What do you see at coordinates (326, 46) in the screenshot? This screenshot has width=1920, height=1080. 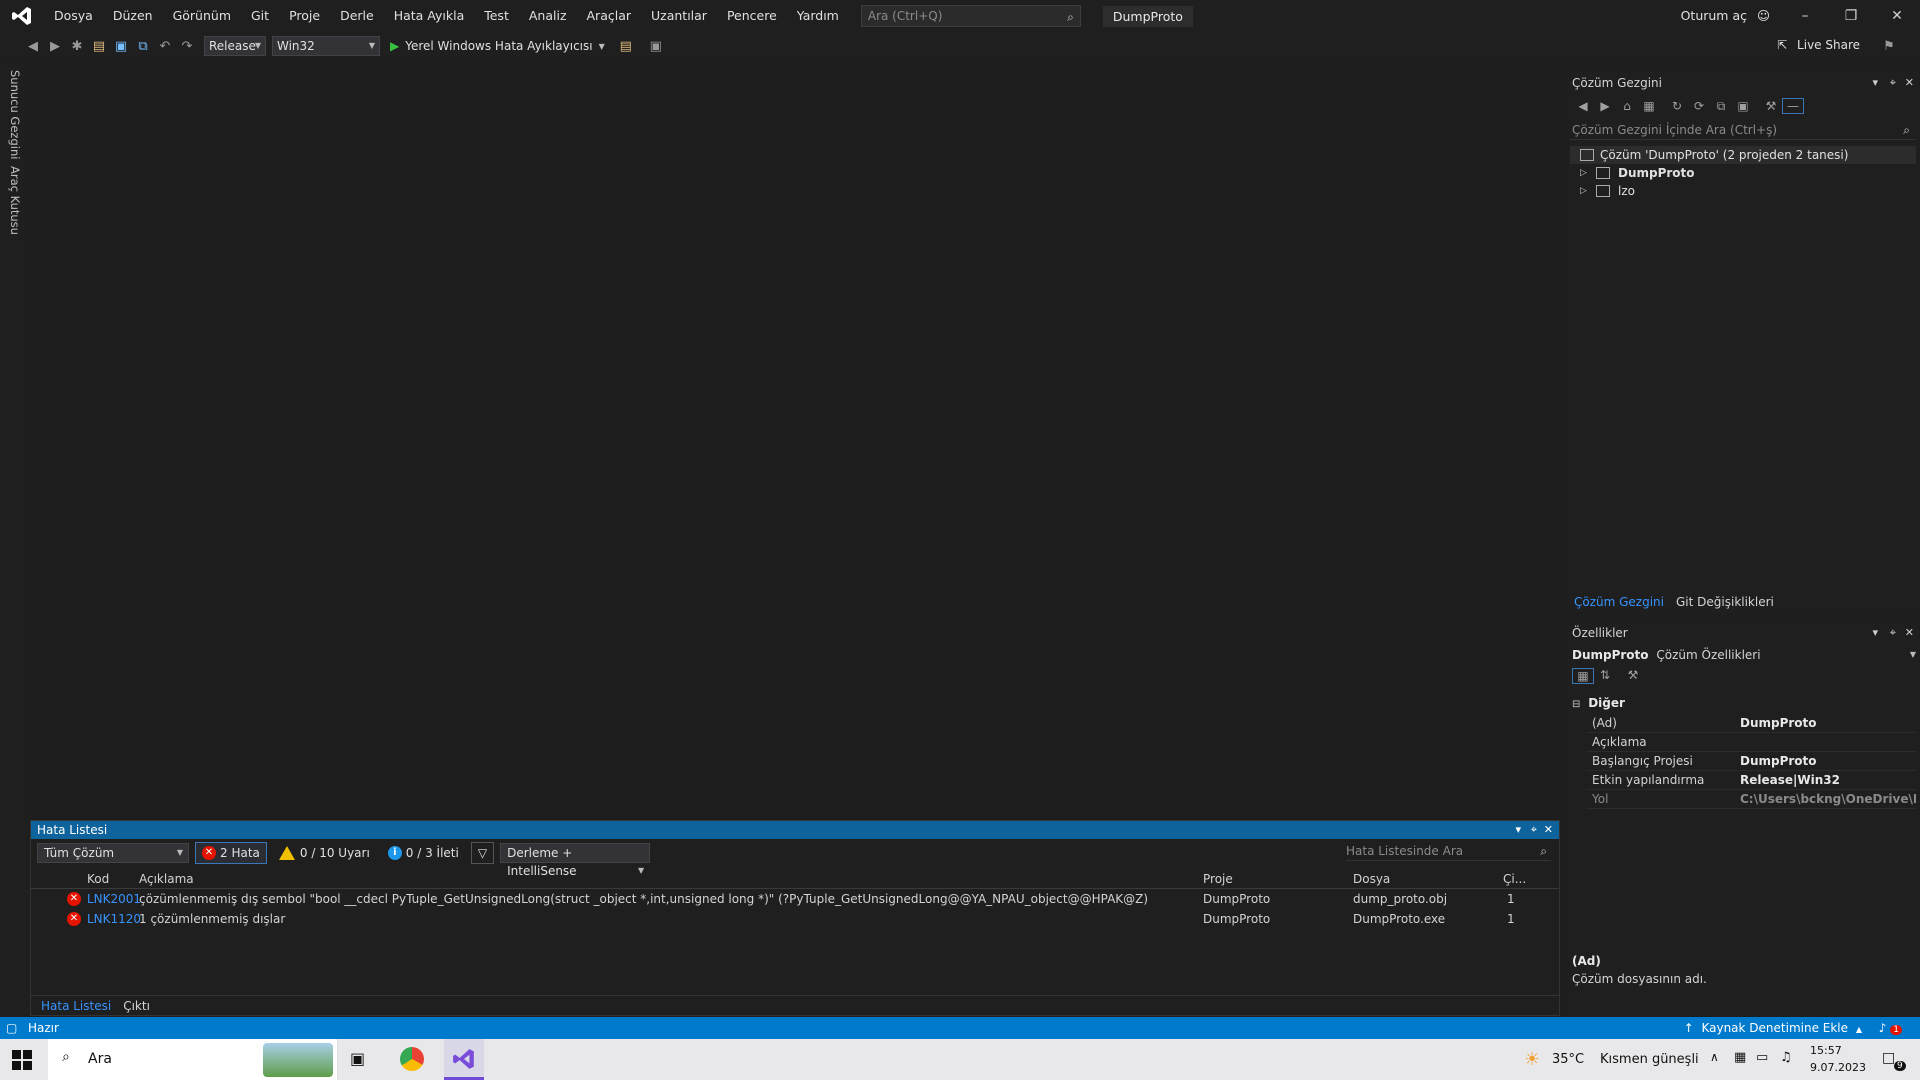 I see `platform-dropdown: Win32 ▼` at bounding box center [326, 46].